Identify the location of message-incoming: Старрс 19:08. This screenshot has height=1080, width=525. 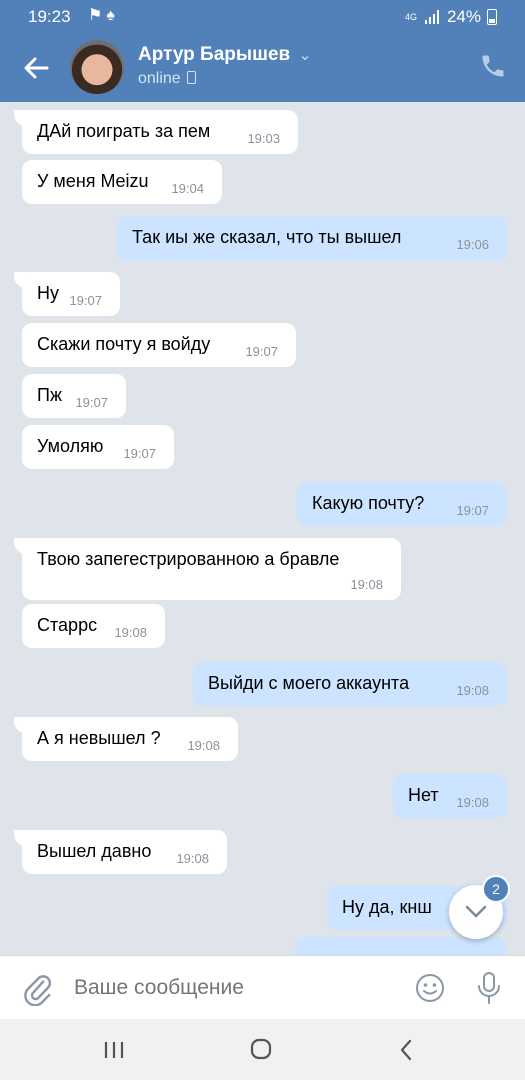
(93, 626).